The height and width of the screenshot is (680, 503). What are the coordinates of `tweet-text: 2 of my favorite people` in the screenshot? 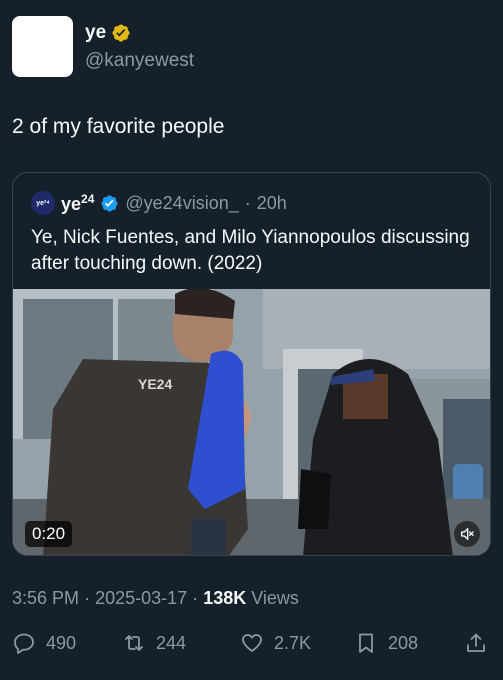 It's located at (118, 126).